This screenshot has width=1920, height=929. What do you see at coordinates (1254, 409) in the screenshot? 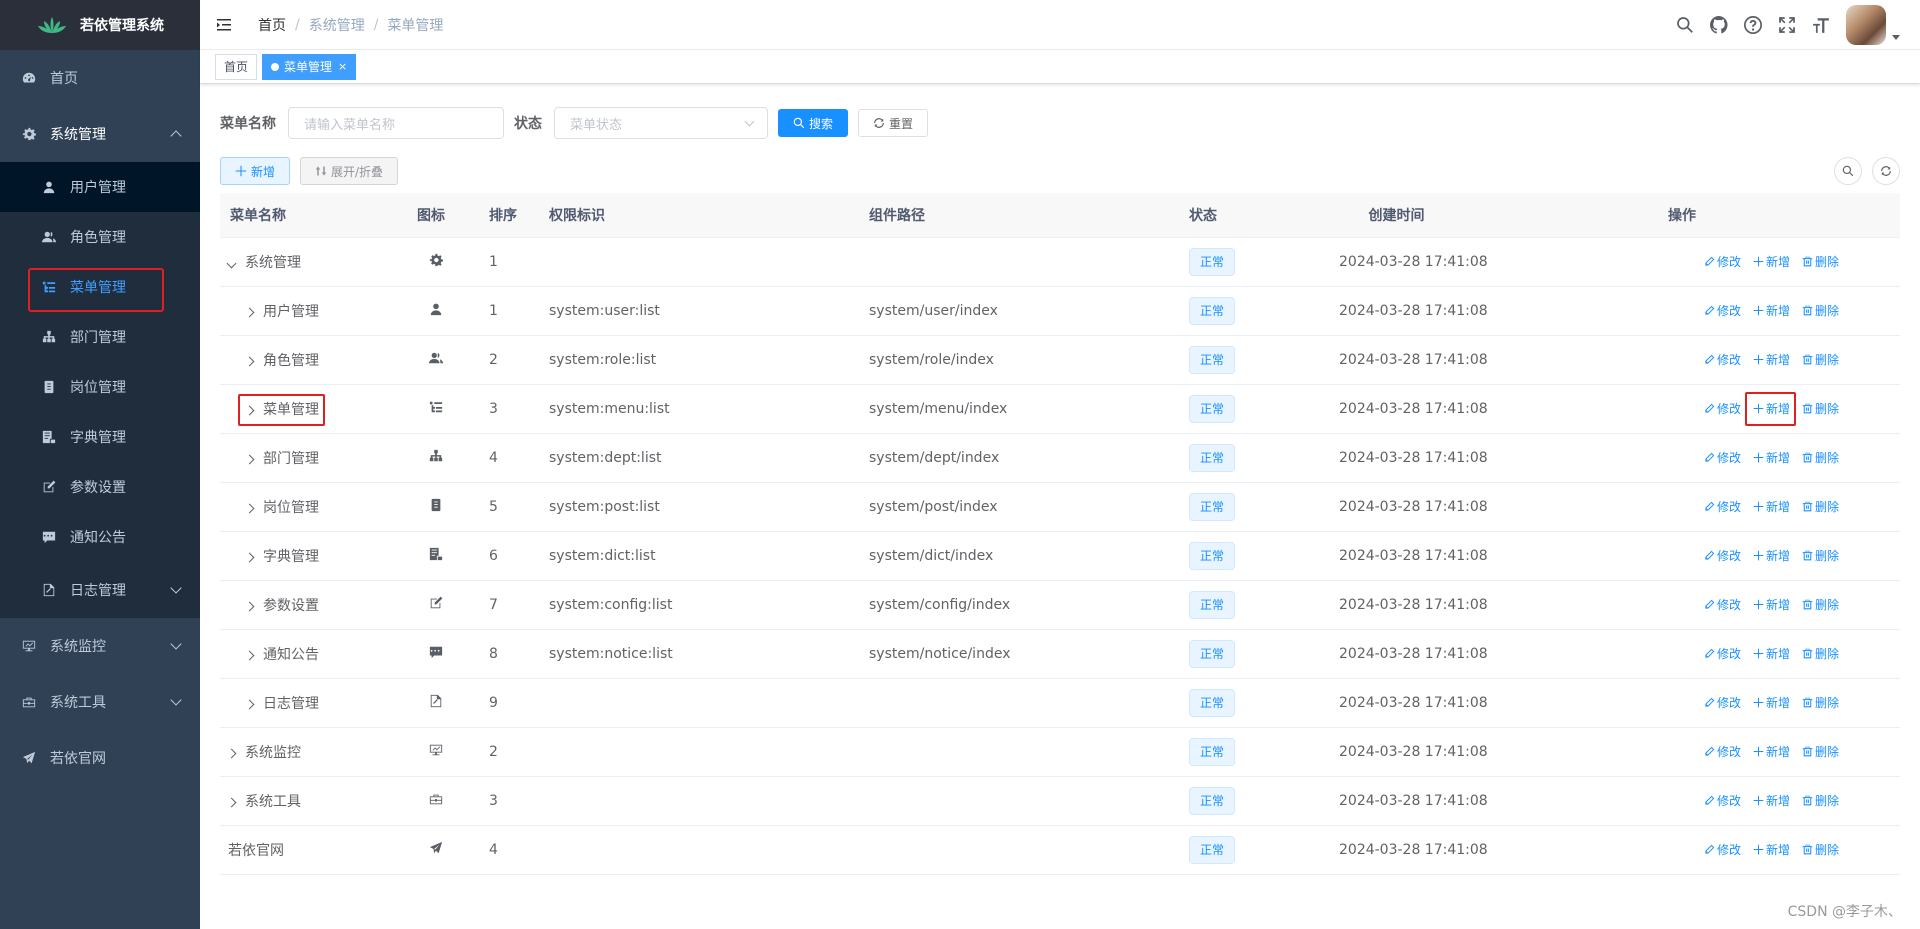
I see `cell-status: 正常` at bounding box center [1254, 409].